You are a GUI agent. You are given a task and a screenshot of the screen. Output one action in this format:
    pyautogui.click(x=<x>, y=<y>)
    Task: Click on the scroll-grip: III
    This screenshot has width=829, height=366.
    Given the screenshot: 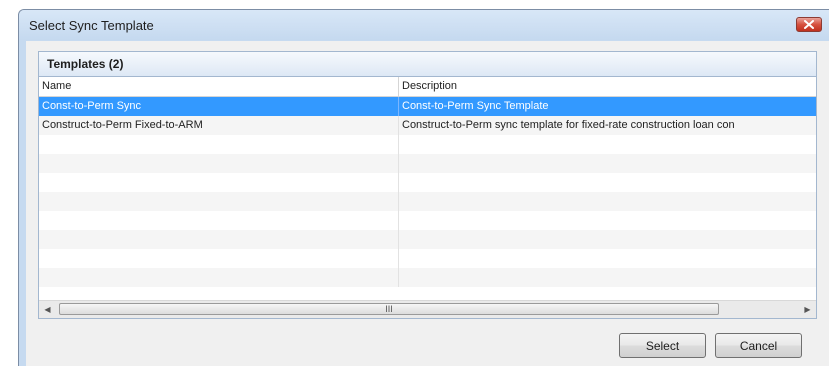 What is the action you would take?
    pyautogui.click(x=389, y=309)
    